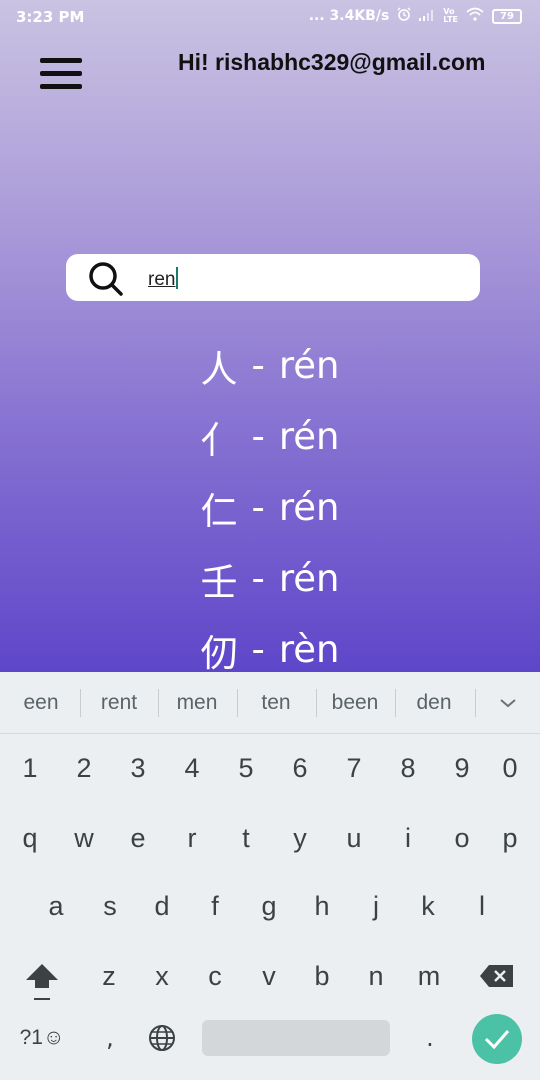 This screenshot has width=540, height=1080. Describe the element at coordinates (434, 703) in the screenshot. I see `suggestion-item: den` at that location.